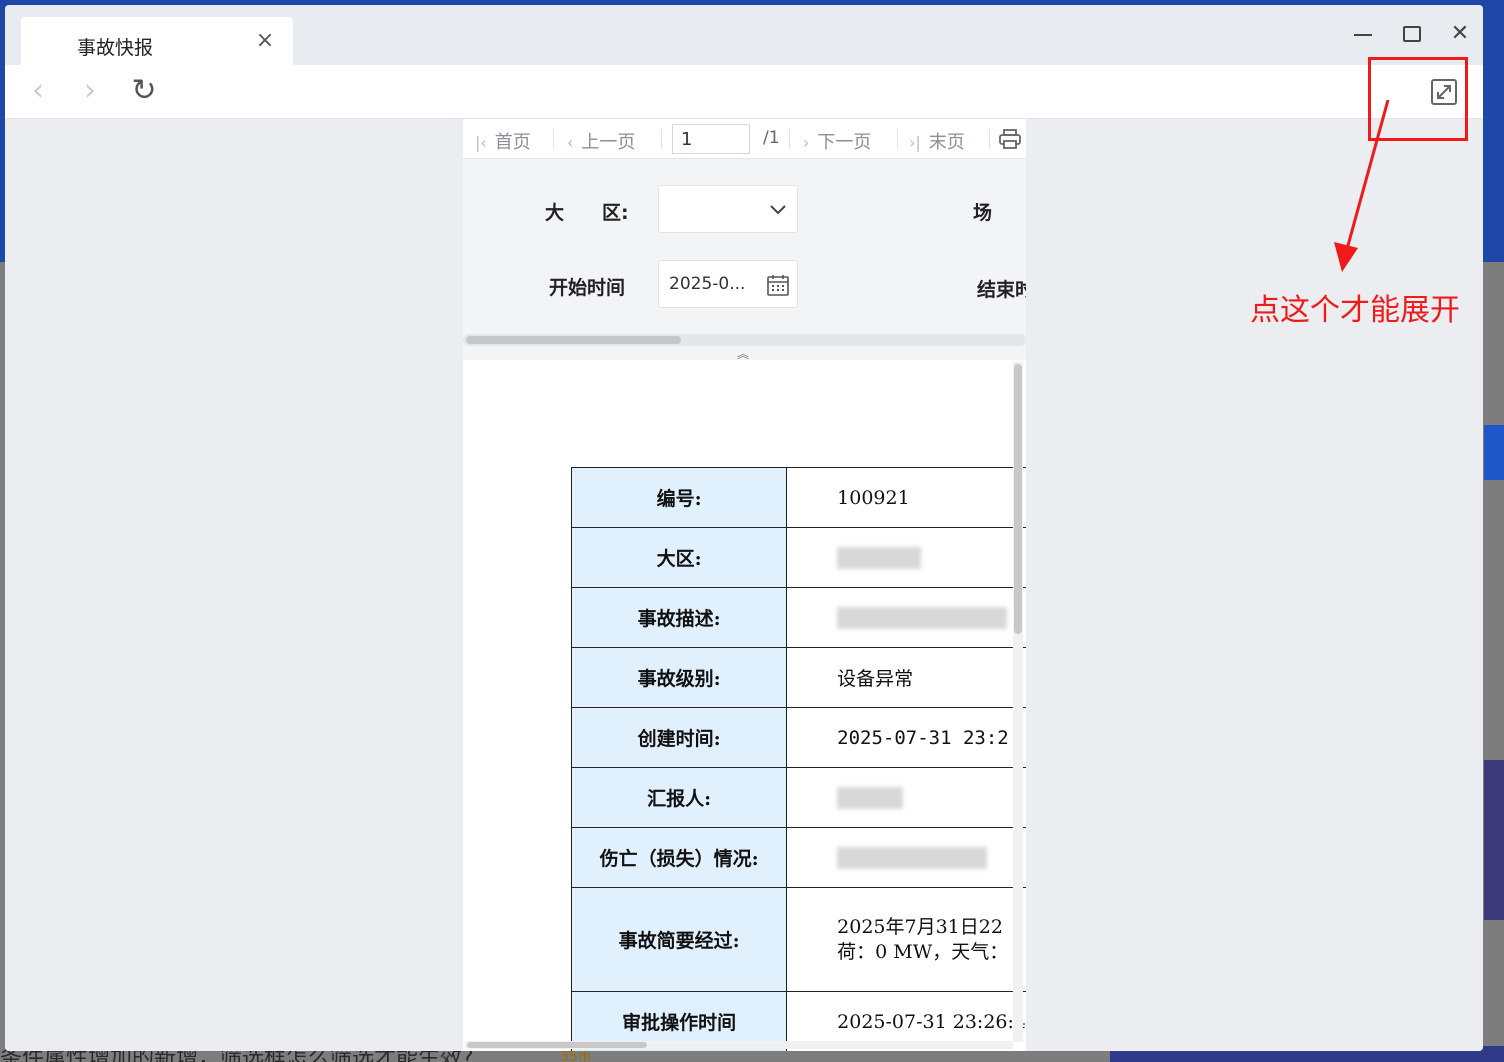 This screenshot has height=1062, width=1504. I want to click on first-page-icon: |‹, so click(481, 142).